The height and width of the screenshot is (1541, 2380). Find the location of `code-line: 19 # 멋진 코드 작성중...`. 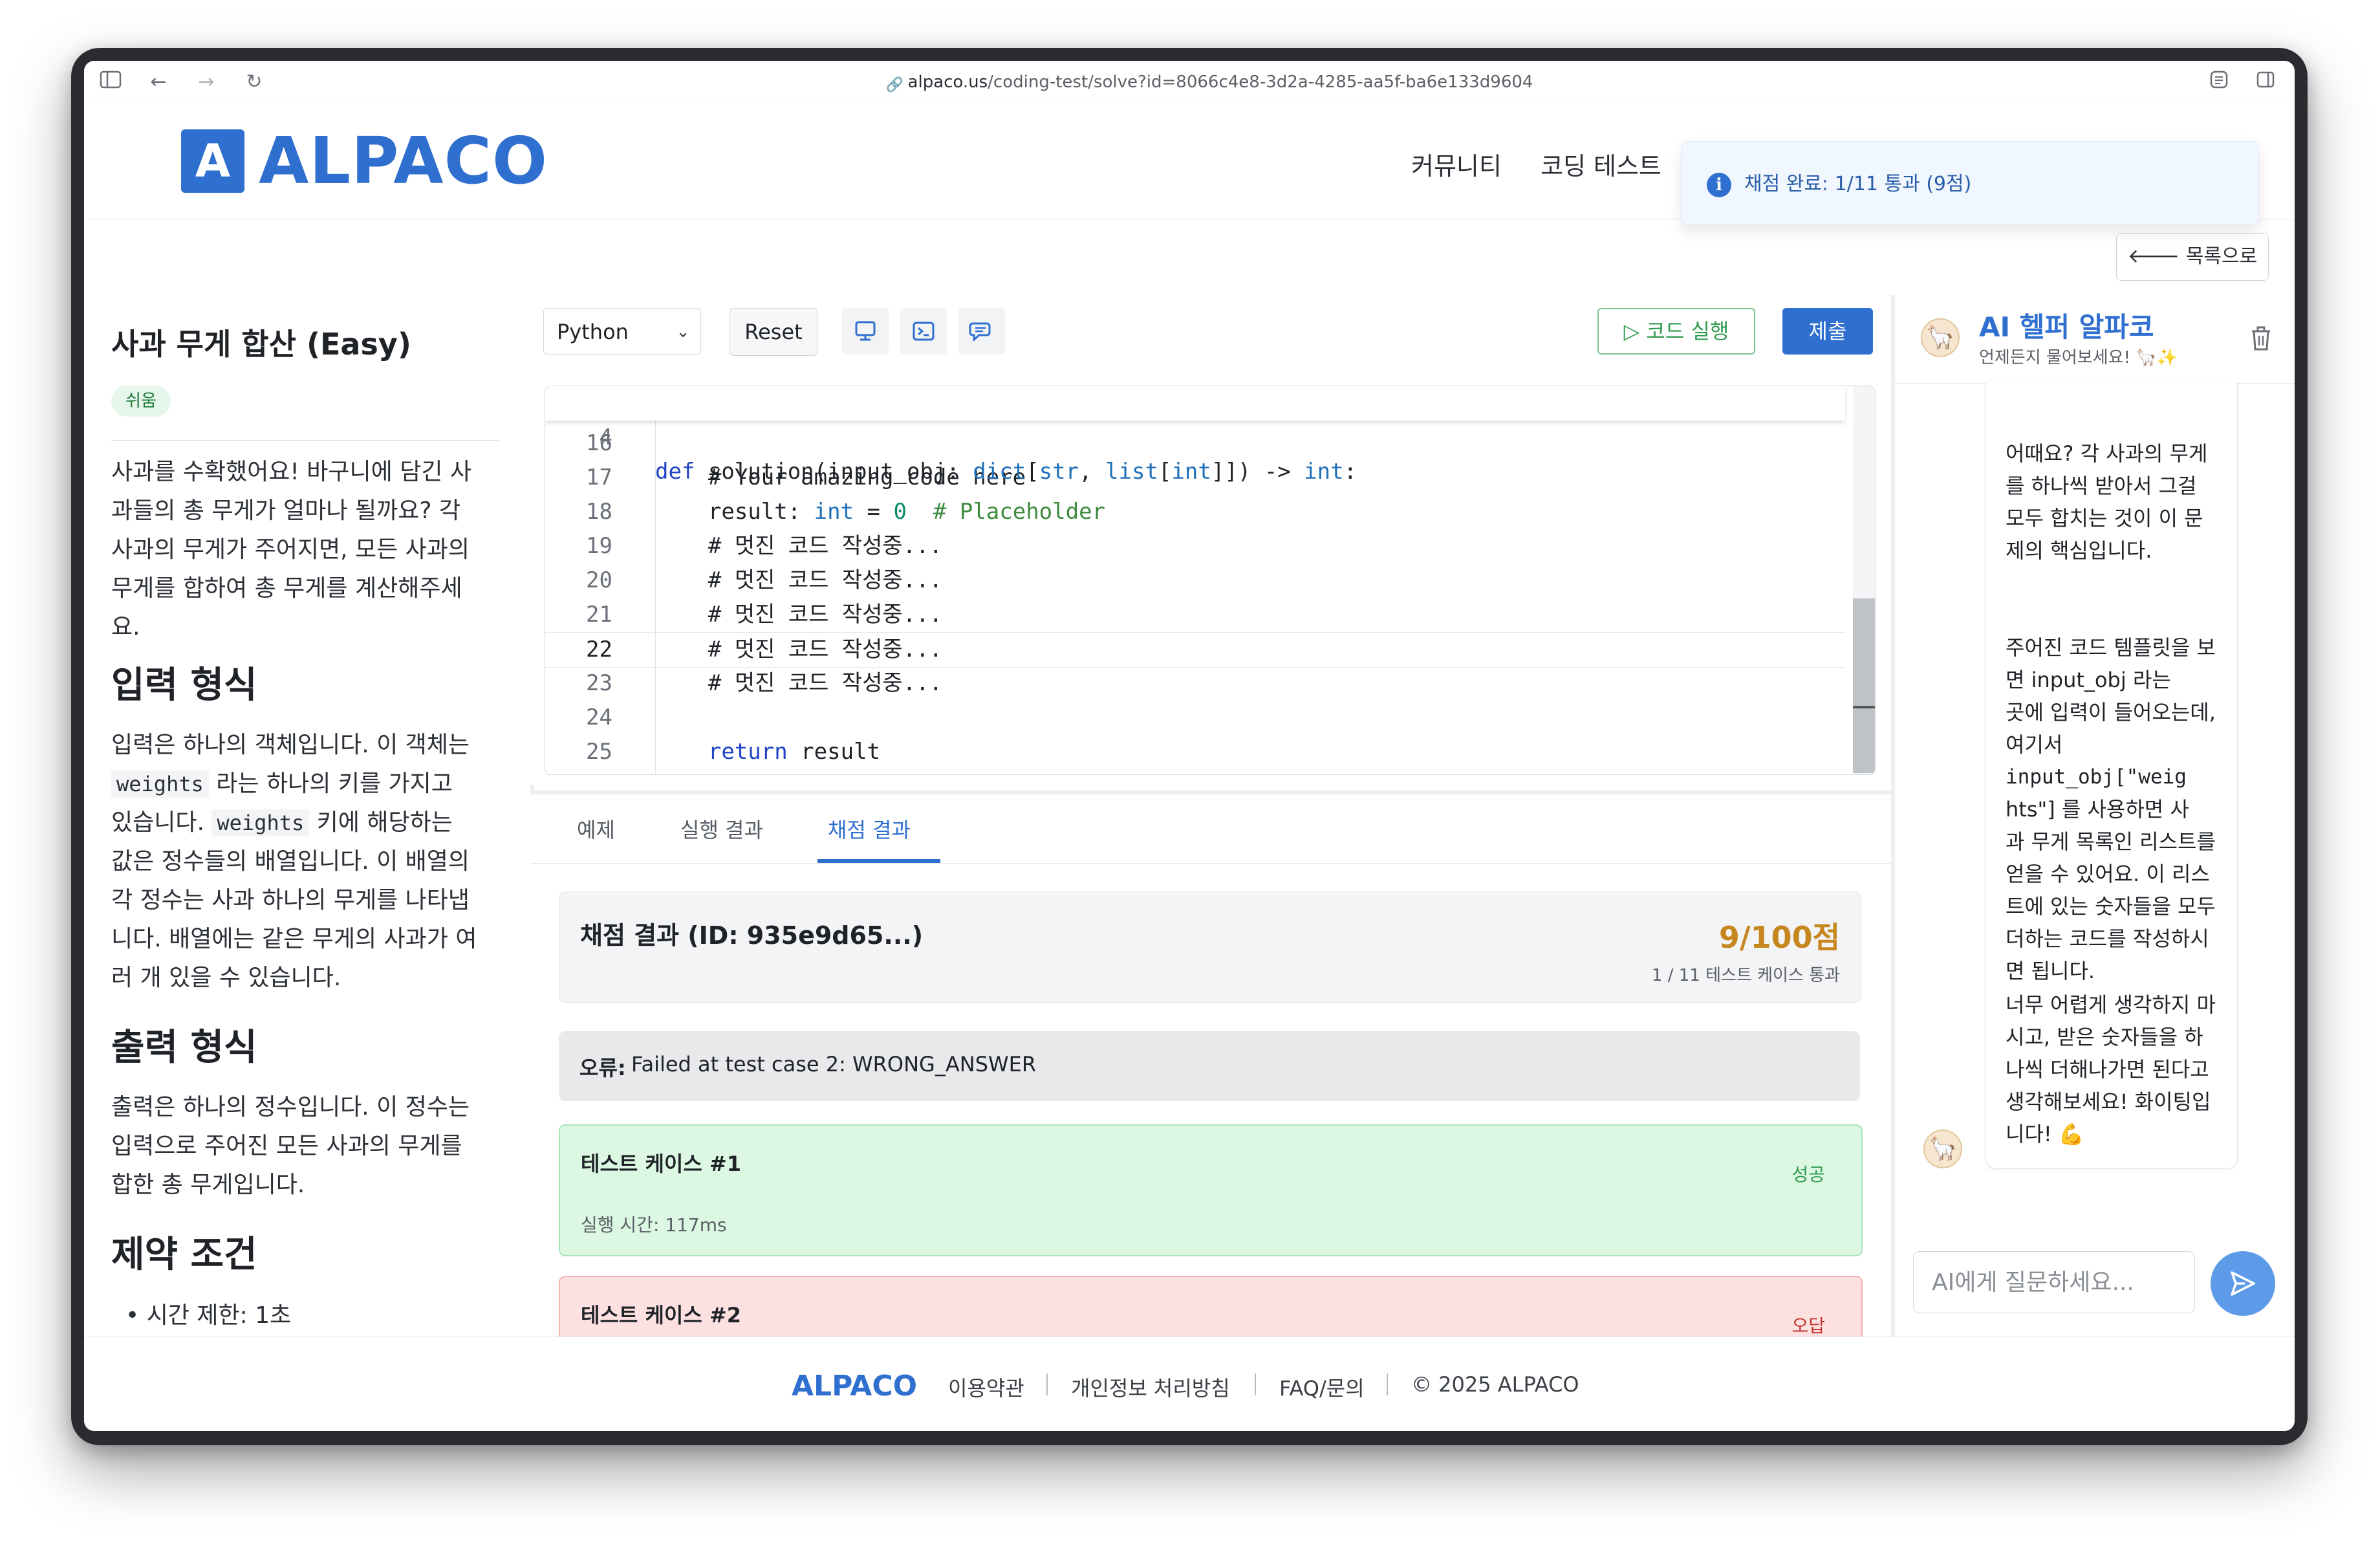

code-line: 19 # 멋진 코드 작성중... is located at coordinates (1195, 546).